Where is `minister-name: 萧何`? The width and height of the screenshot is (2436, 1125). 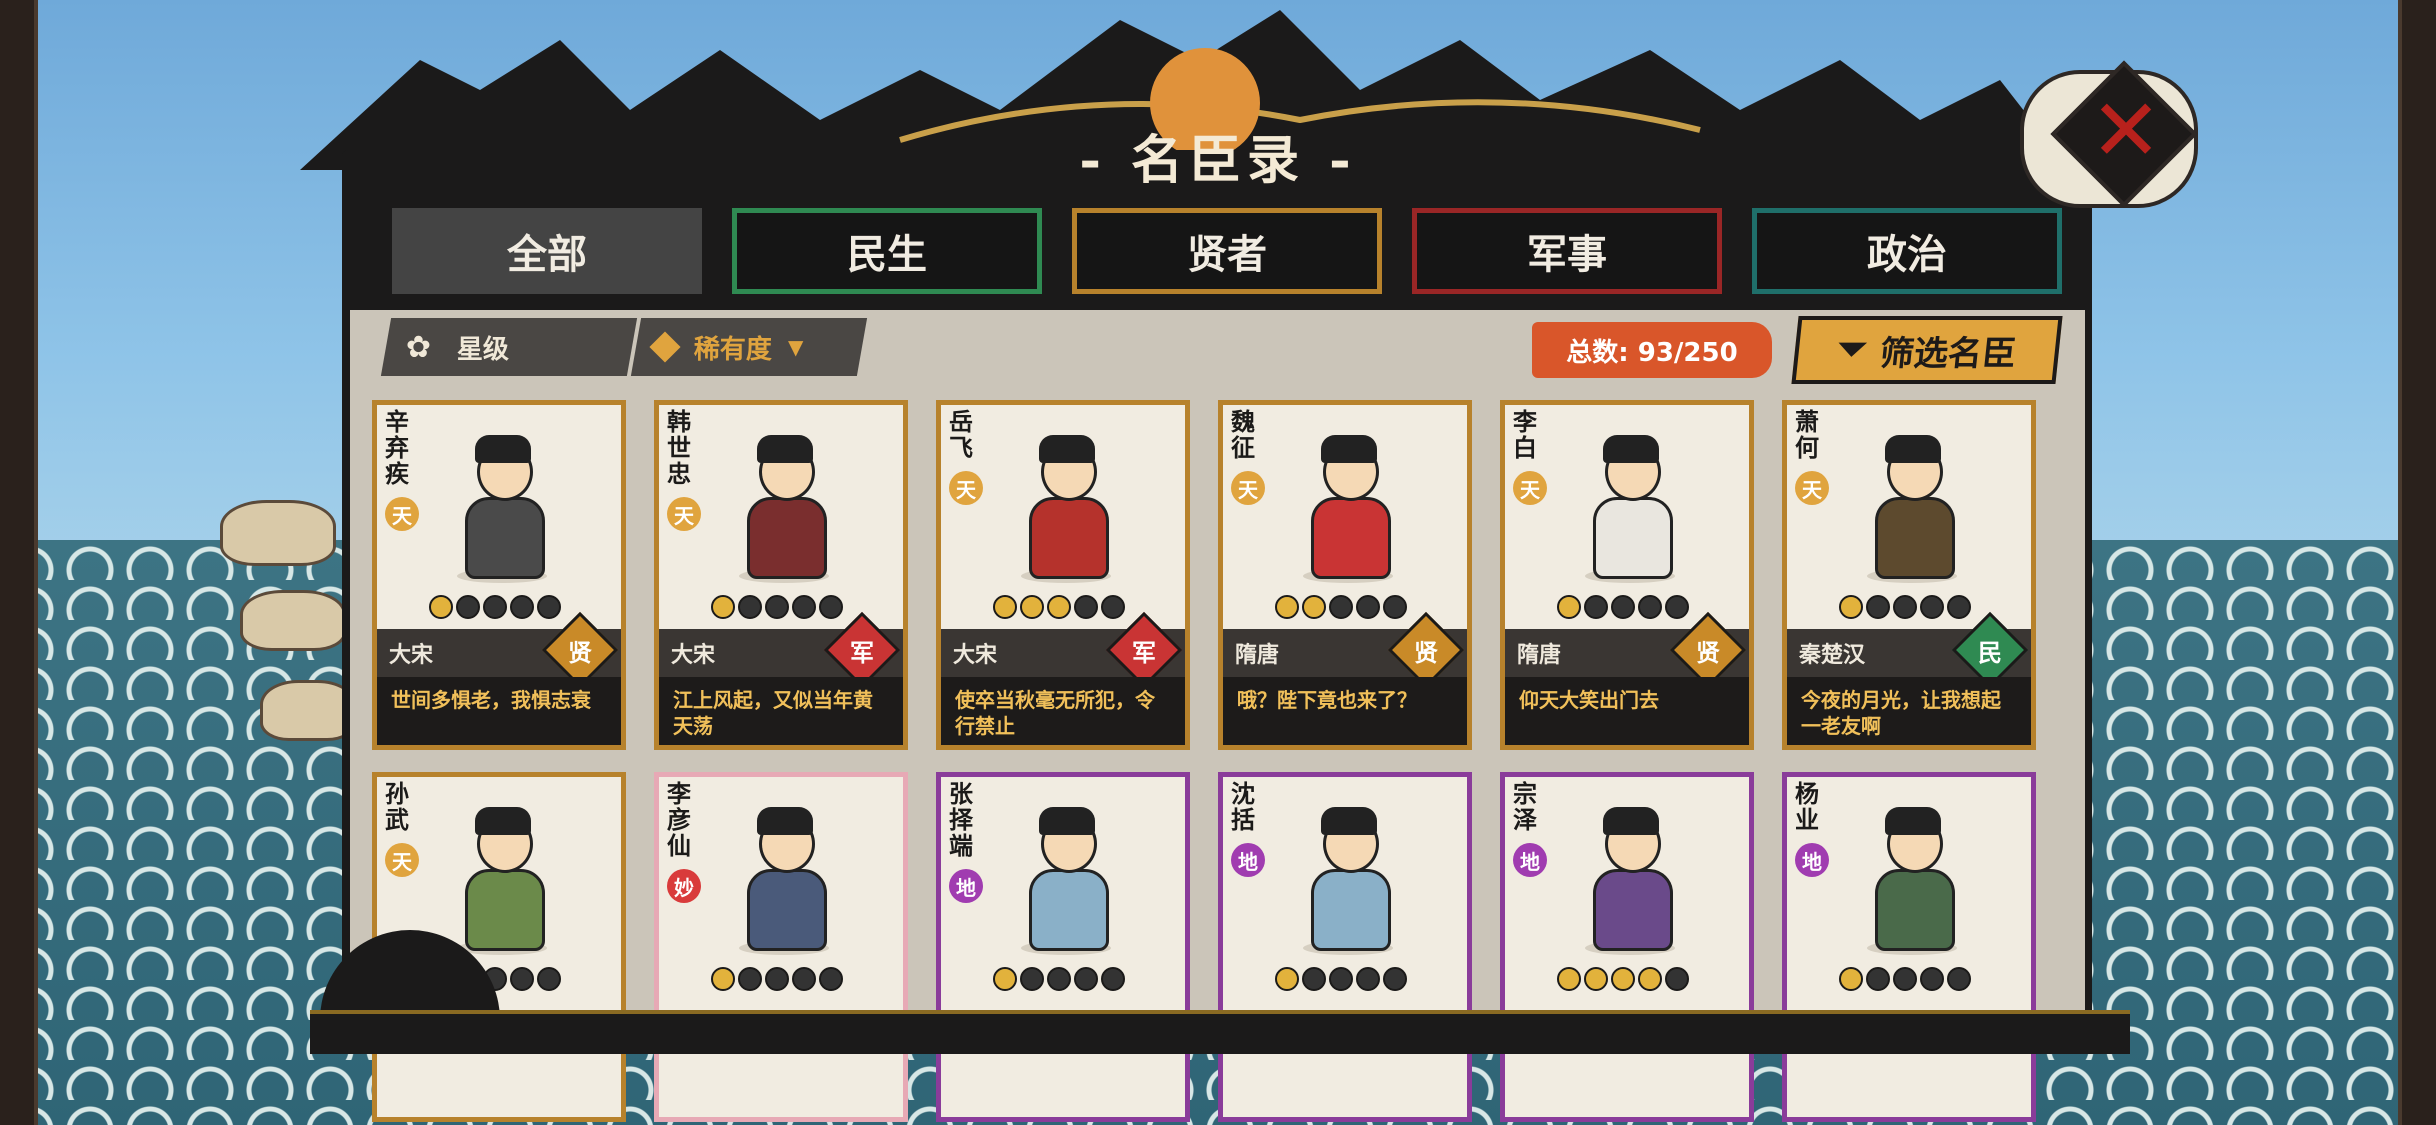
minister-name: 萧何 is located at coordinates (1807, 435).